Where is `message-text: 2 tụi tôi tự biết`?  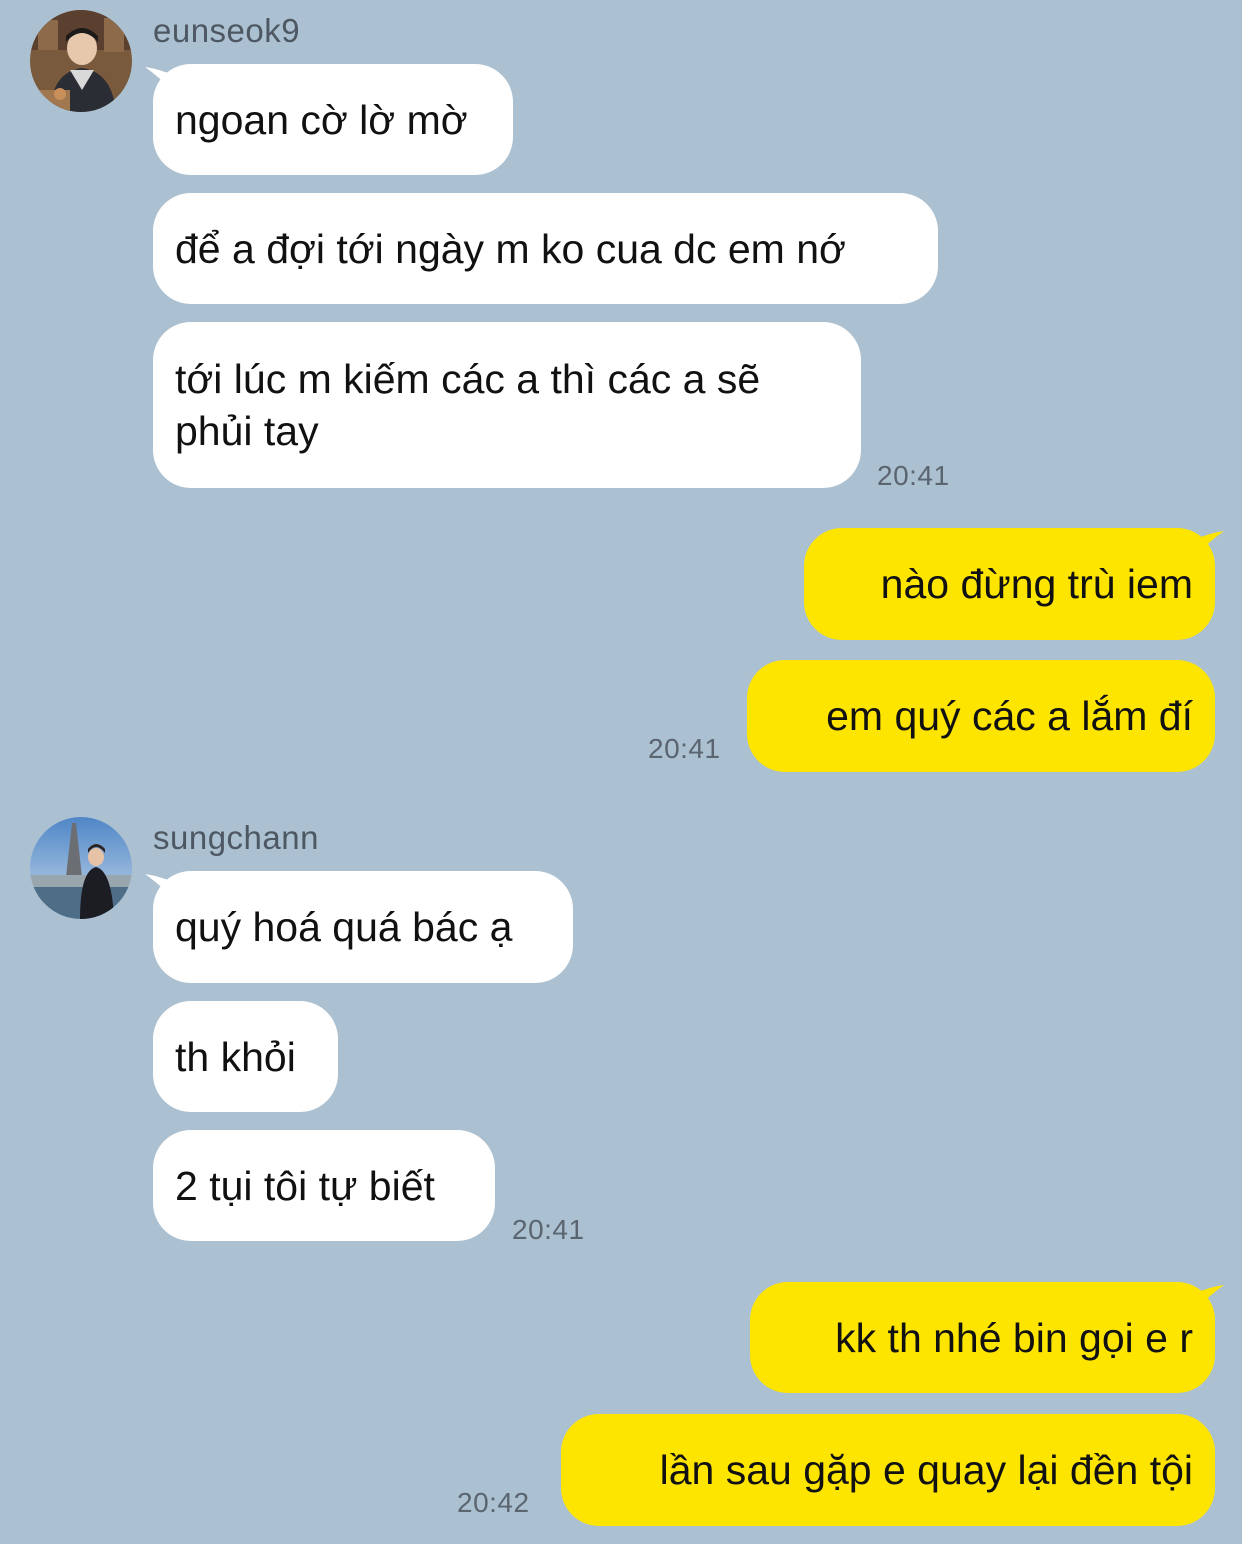
message-text: 2 tụi tôi tự biết is located at coordinates (305, 1185).